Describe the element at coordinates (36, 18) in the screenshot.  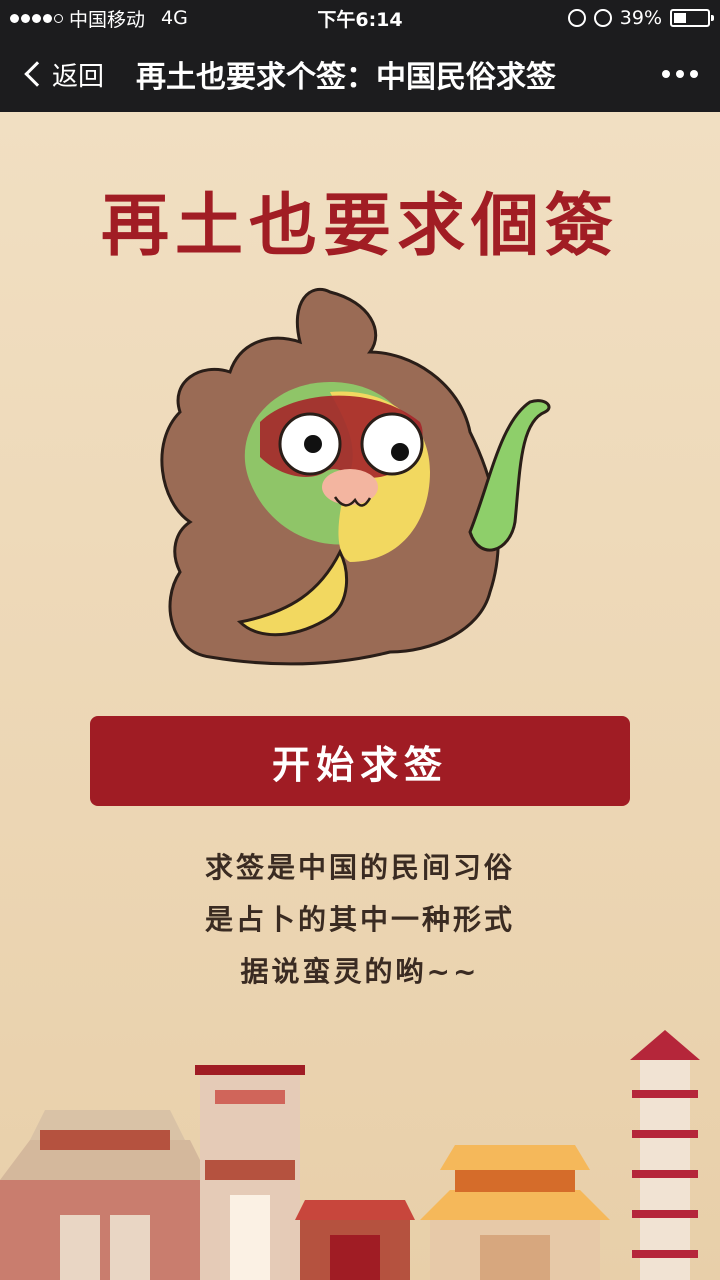
I see `signal-strength-icon` at that location.